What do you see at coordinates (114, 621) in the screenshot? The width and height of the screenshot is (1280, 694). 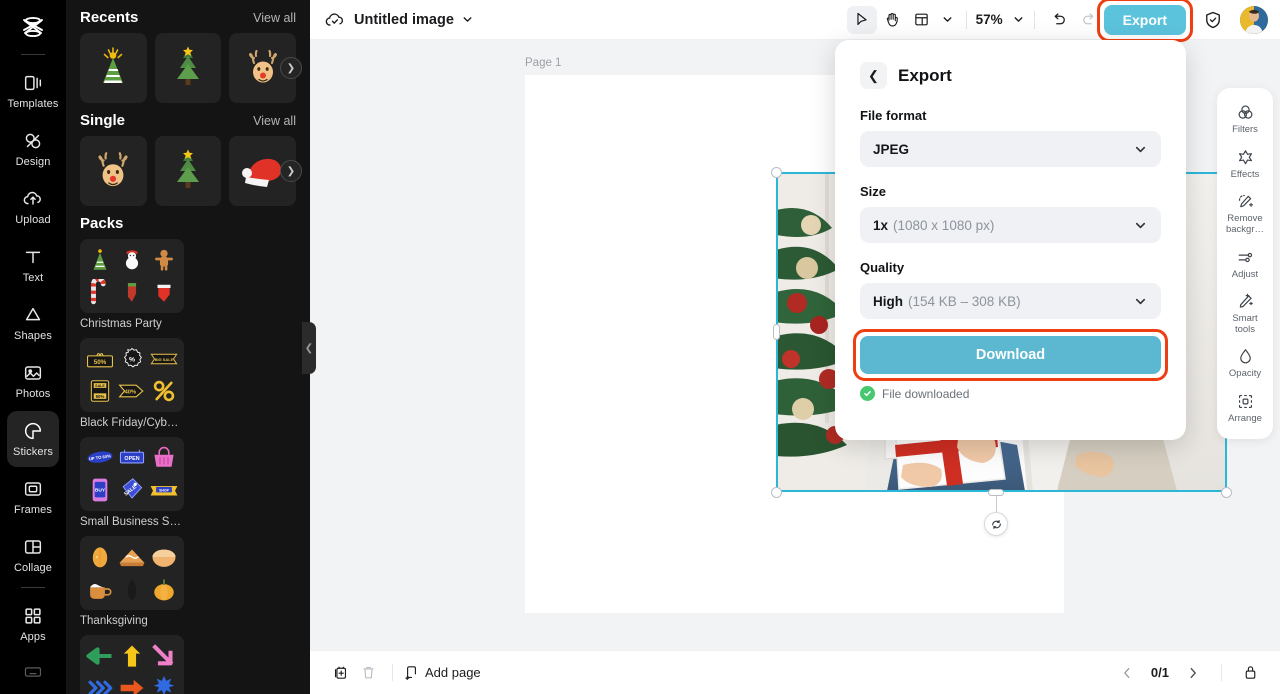 I see `pack-label: Thanksgiving` at bounding box center [114, 621].